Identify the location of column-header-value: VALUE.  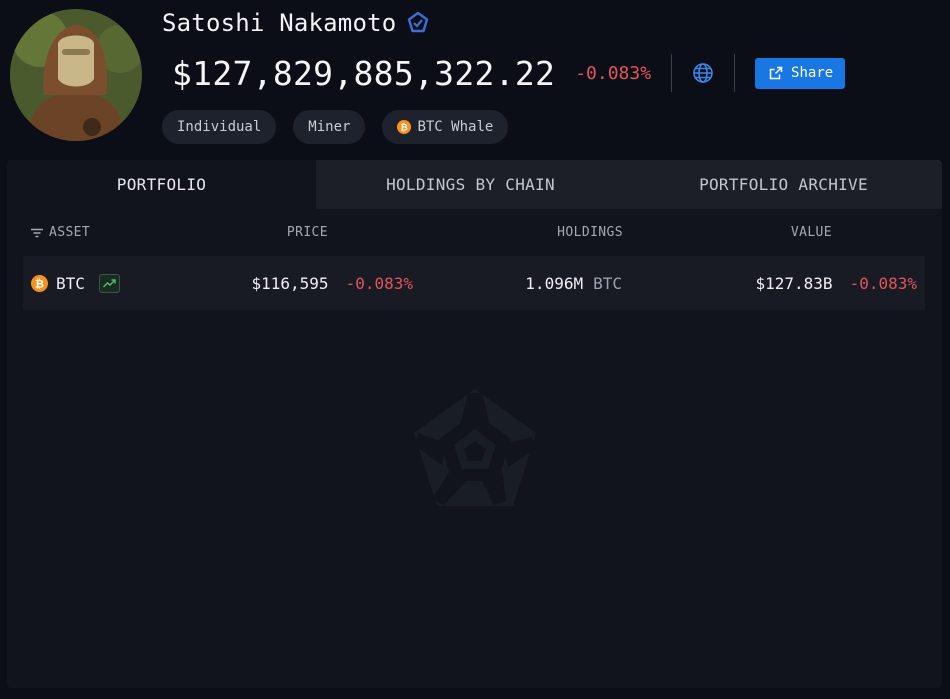
(811, 232).